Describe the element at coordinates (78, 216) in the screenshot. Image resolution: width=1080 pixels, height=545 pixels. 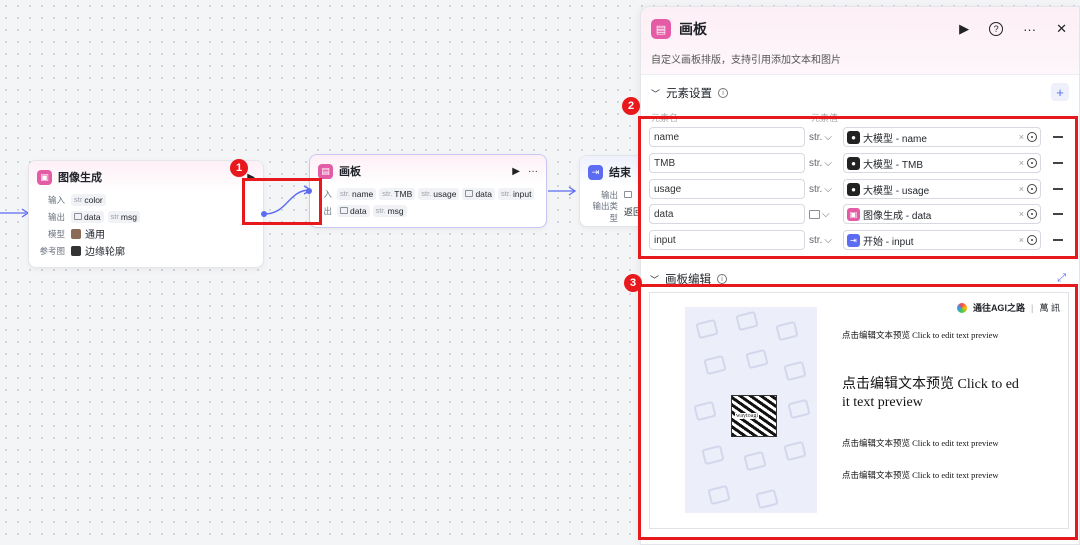
I see `image-type-icon` at that location.